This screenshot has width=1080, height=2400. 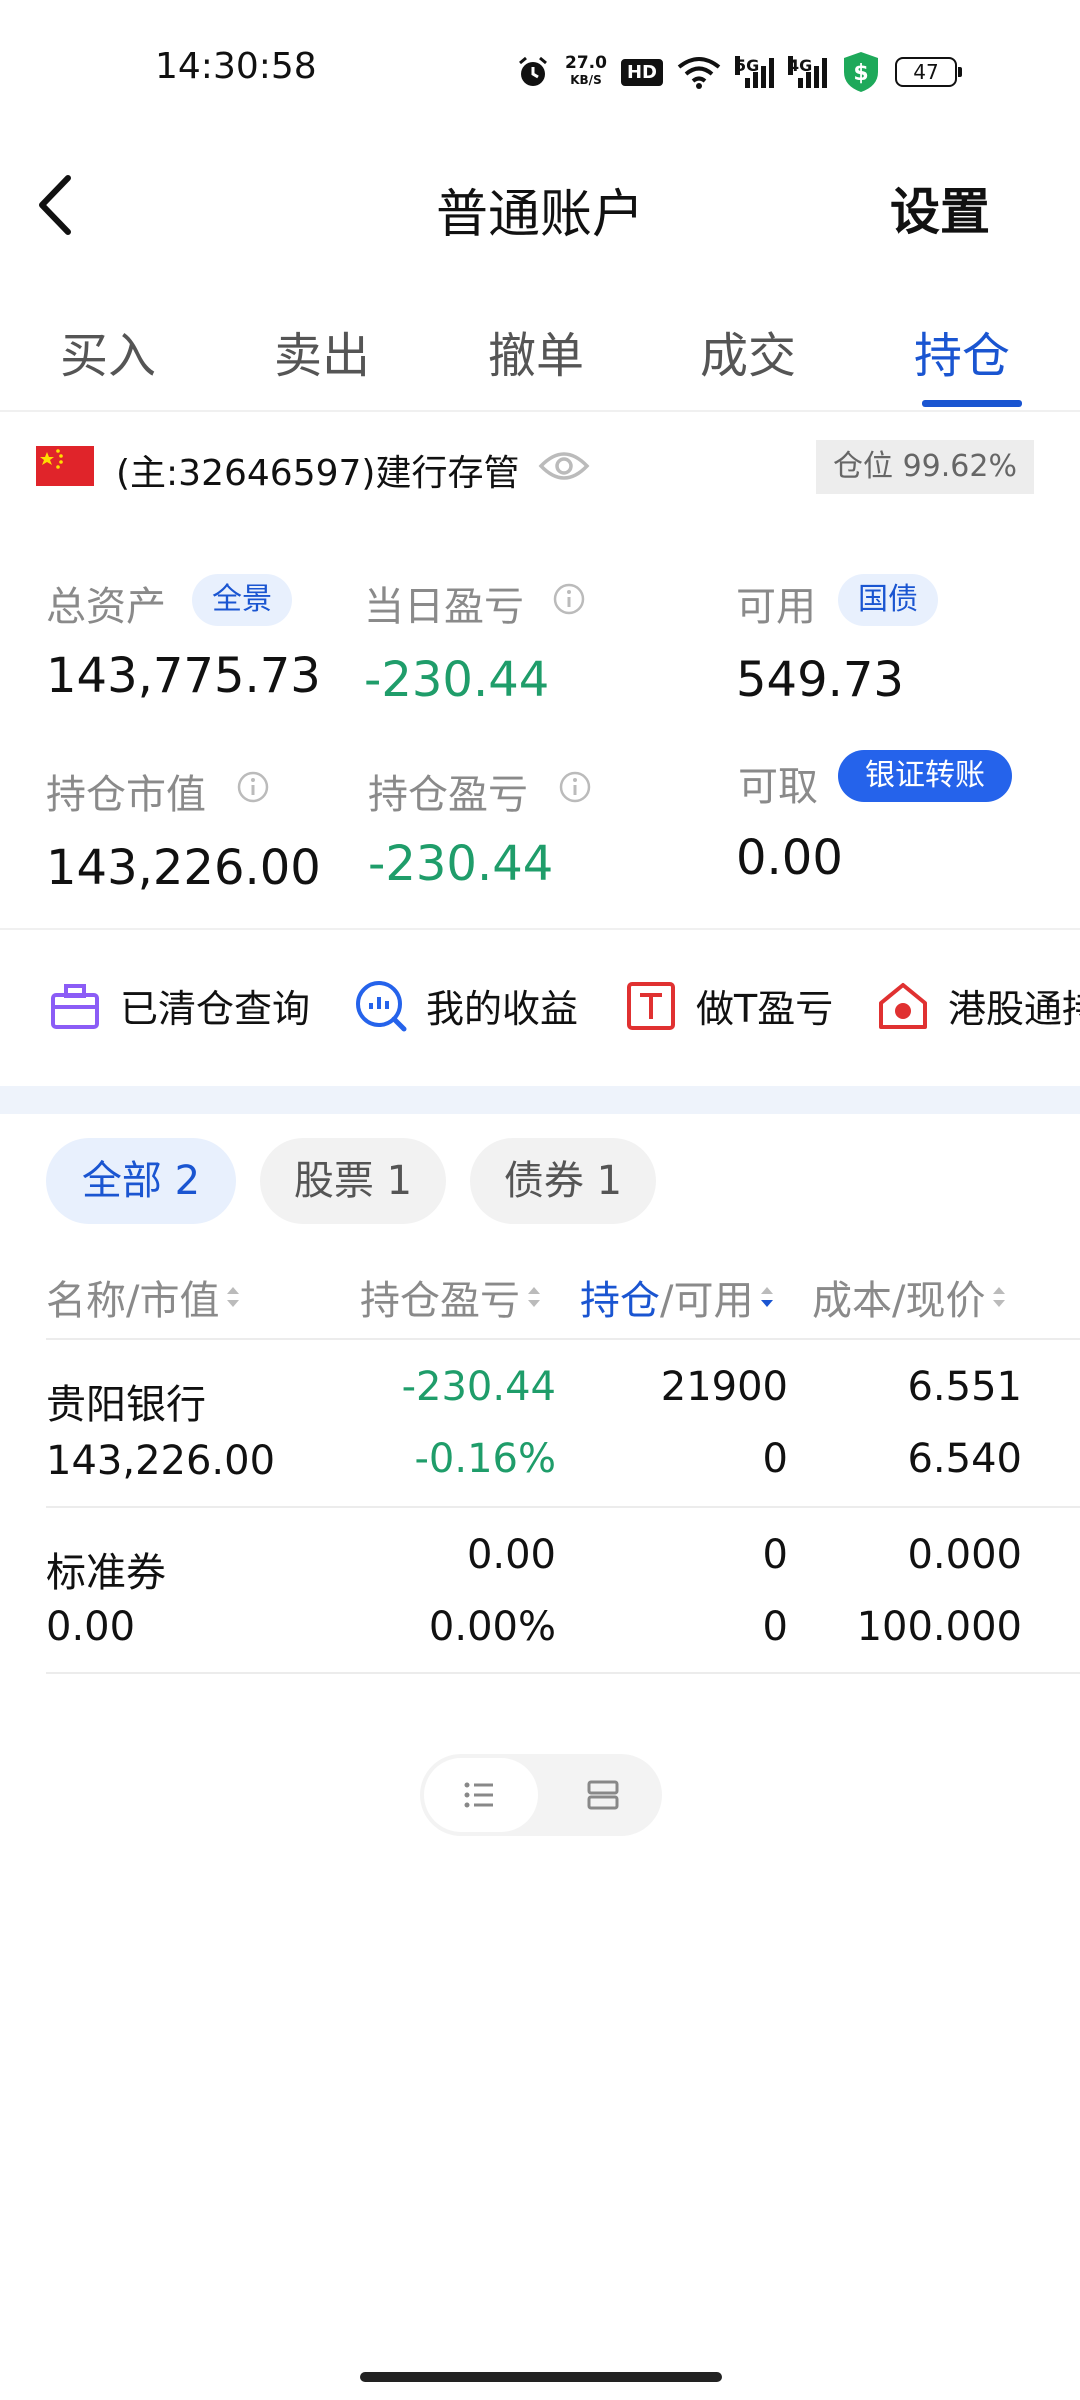 I want to click on china-flag-icon, so click(x=65, y=466).